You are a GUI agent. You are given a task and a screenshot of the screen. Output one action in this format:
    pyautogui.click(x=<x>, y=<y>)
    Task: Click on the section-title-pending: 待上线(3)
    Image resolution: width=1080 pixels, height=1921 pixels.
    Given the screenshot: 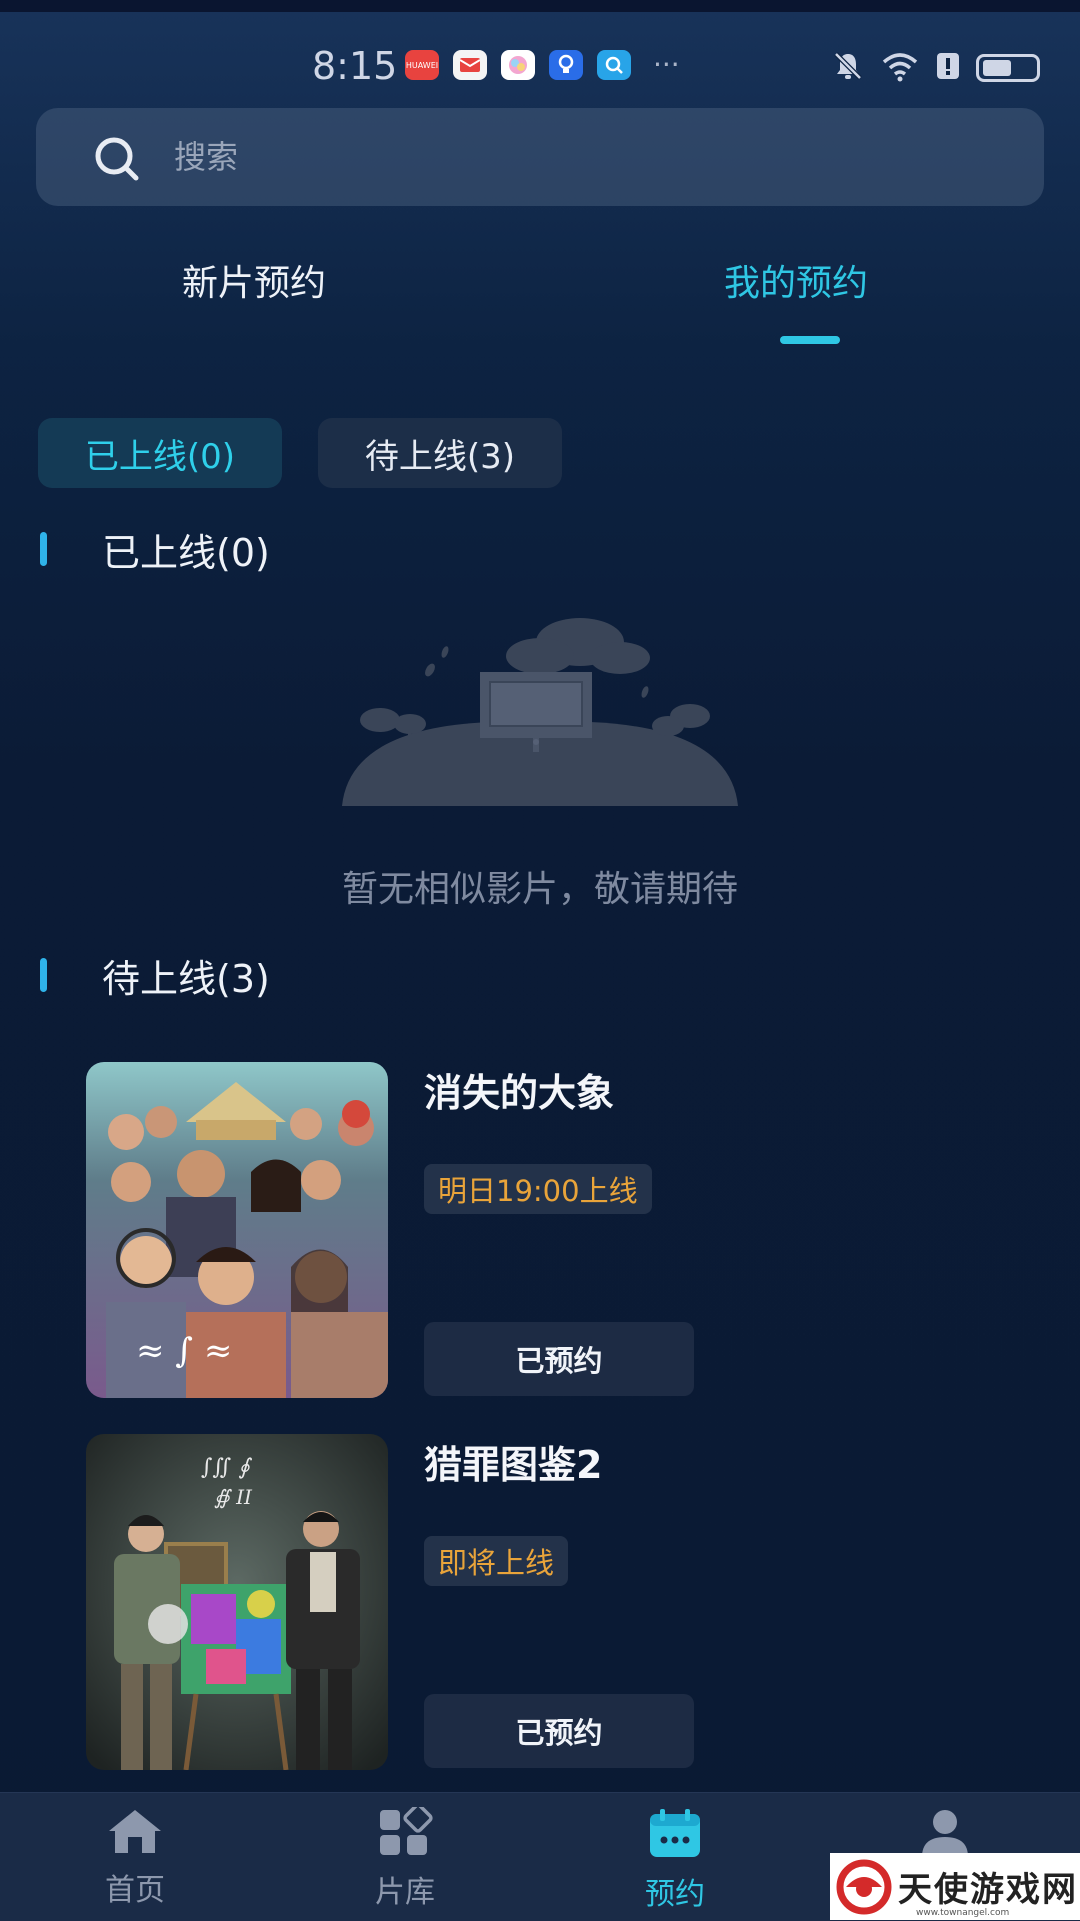 What is the action you would take?
    pyautogui.click(x=186, y=979)
    